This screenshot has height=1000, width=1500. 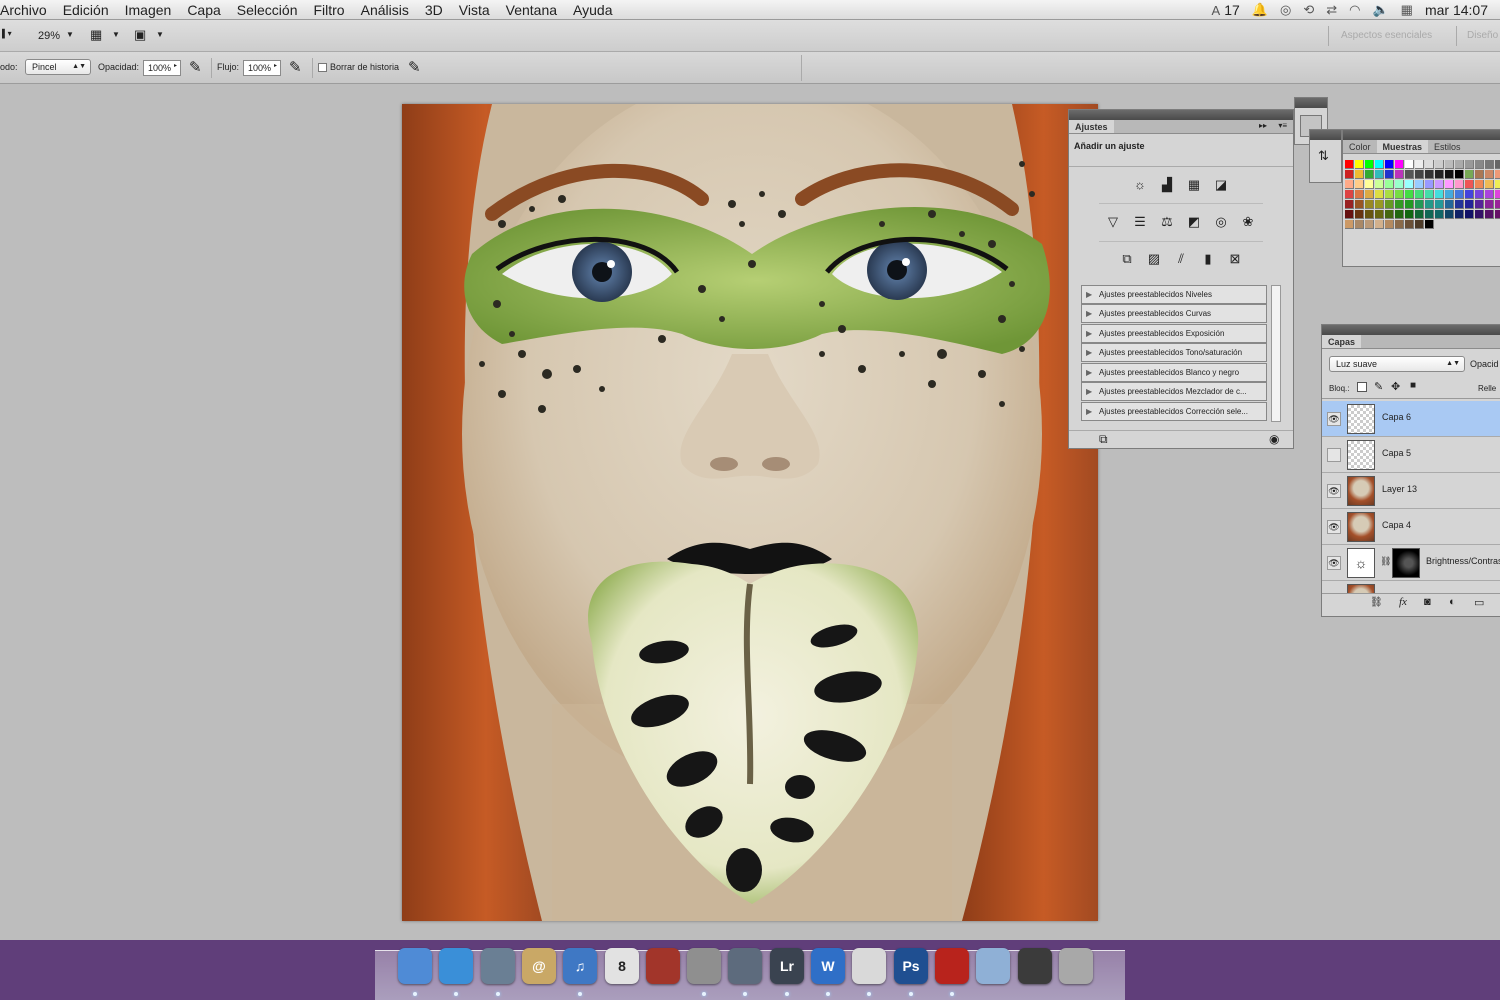 What do you see at coordinates (116, 34) in the screenshot?
I see `arrange-dropdown-icon: ▼` at bounding box center [116, 34].